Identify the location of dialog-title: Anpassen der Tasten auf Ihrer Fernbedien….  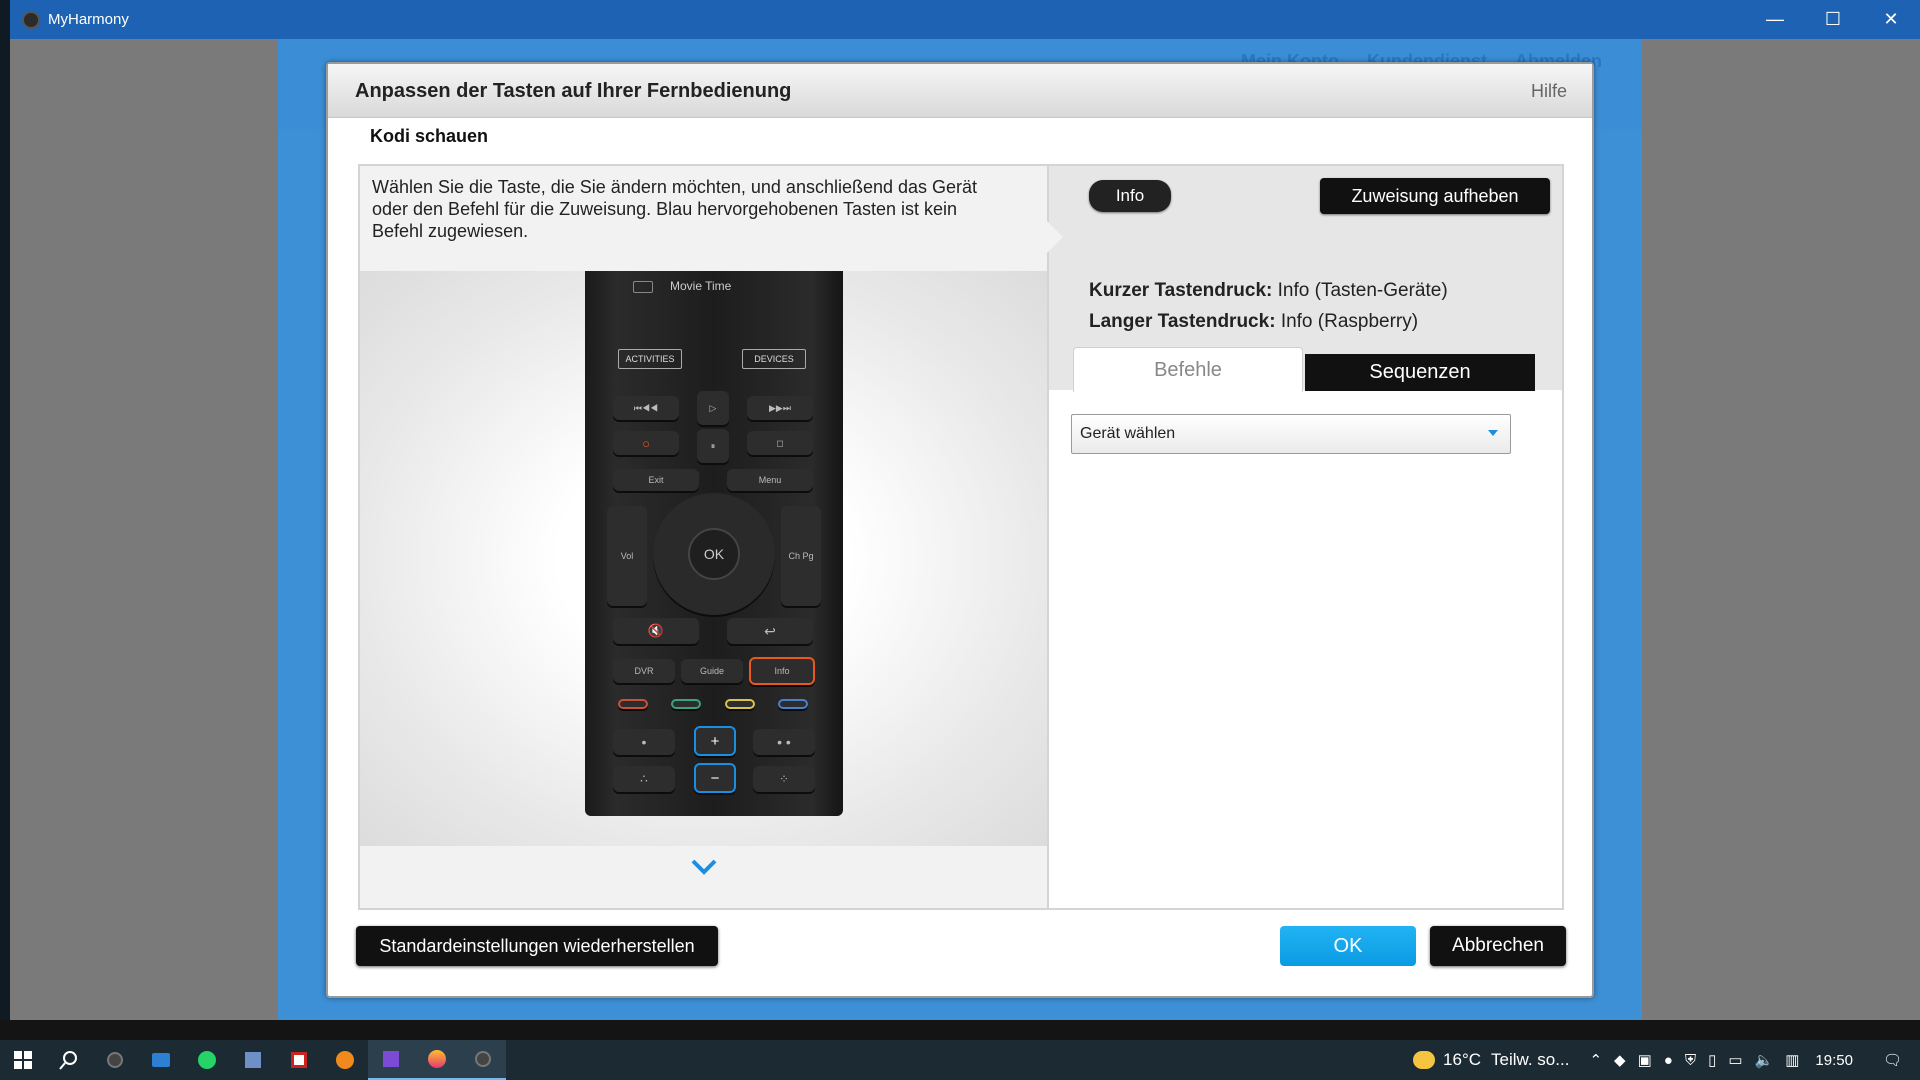
(573, 91).